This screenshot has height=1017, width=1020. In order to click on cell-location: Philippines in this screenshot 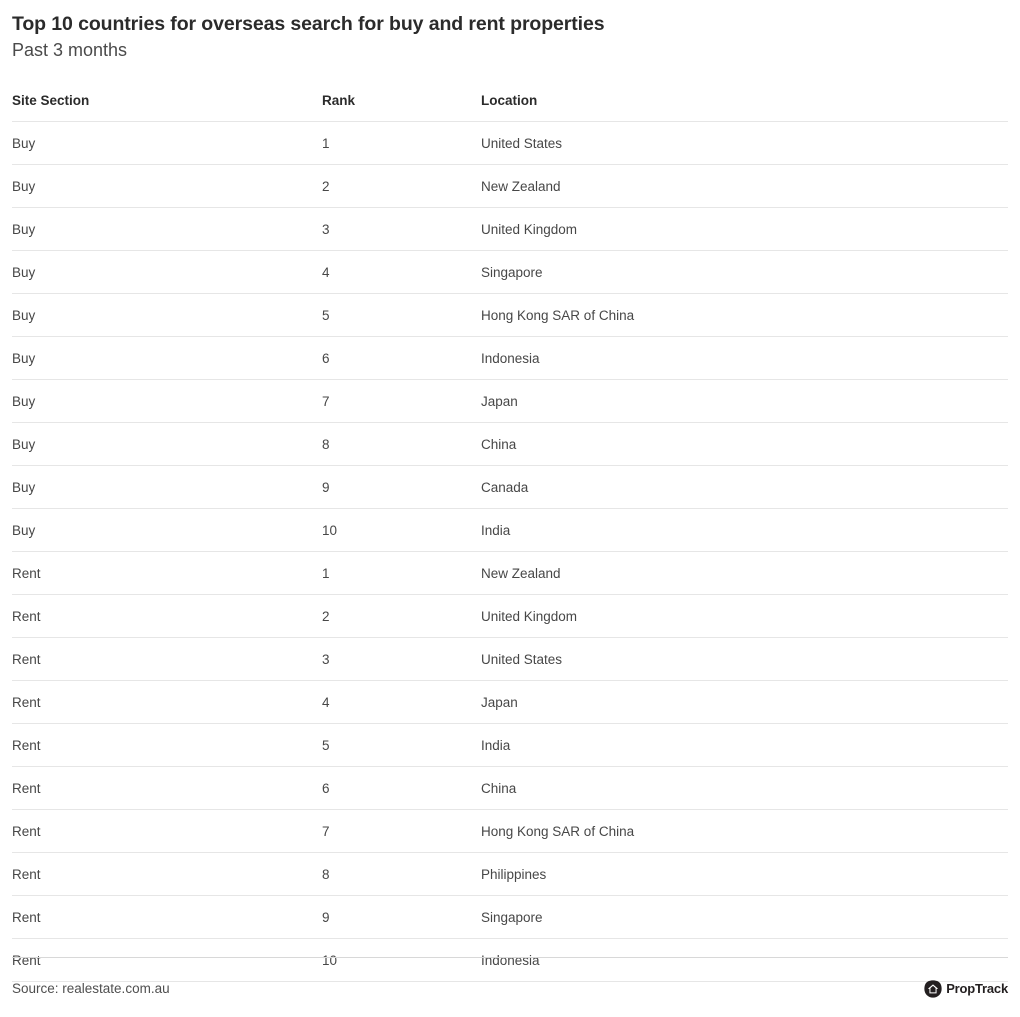, I will do `click(744, 874)`.